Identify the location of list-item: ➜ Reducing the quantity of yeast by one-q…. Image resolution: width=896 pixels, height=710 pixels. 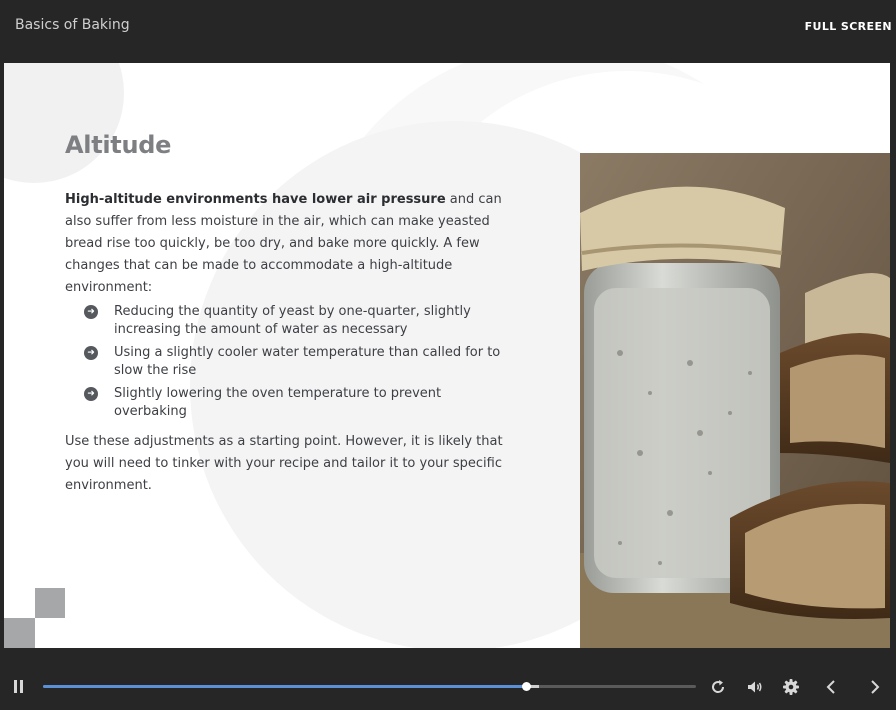
(294, 321).